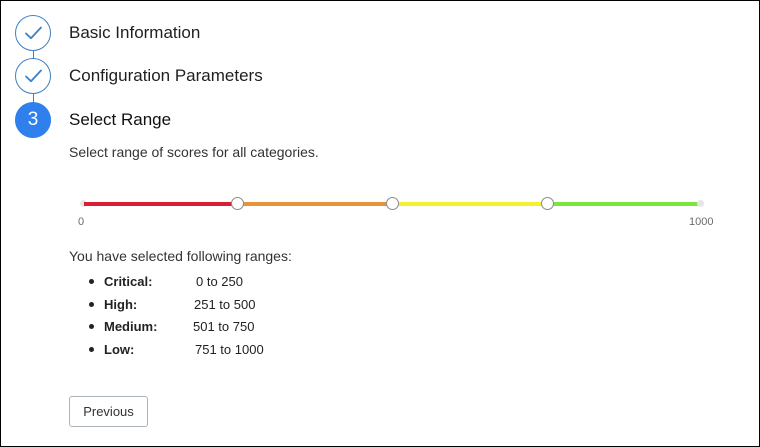  Describe the element at coordinates (108, 411) in the screenshot. I see `previous-button: Previous` at that location.